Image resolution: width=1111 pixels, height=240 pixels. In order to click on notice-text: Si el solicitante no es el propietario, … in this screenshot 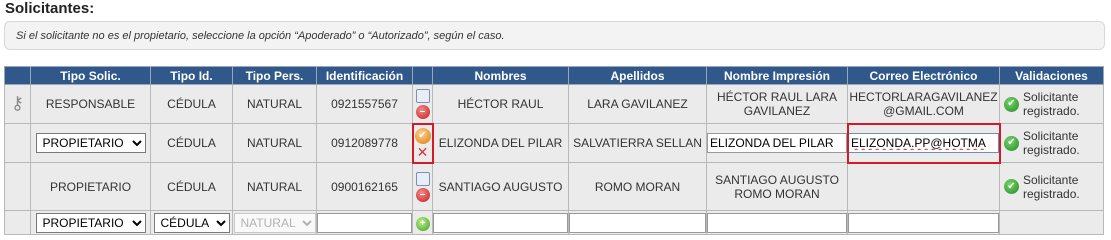, I will do `click(260, 36)`.